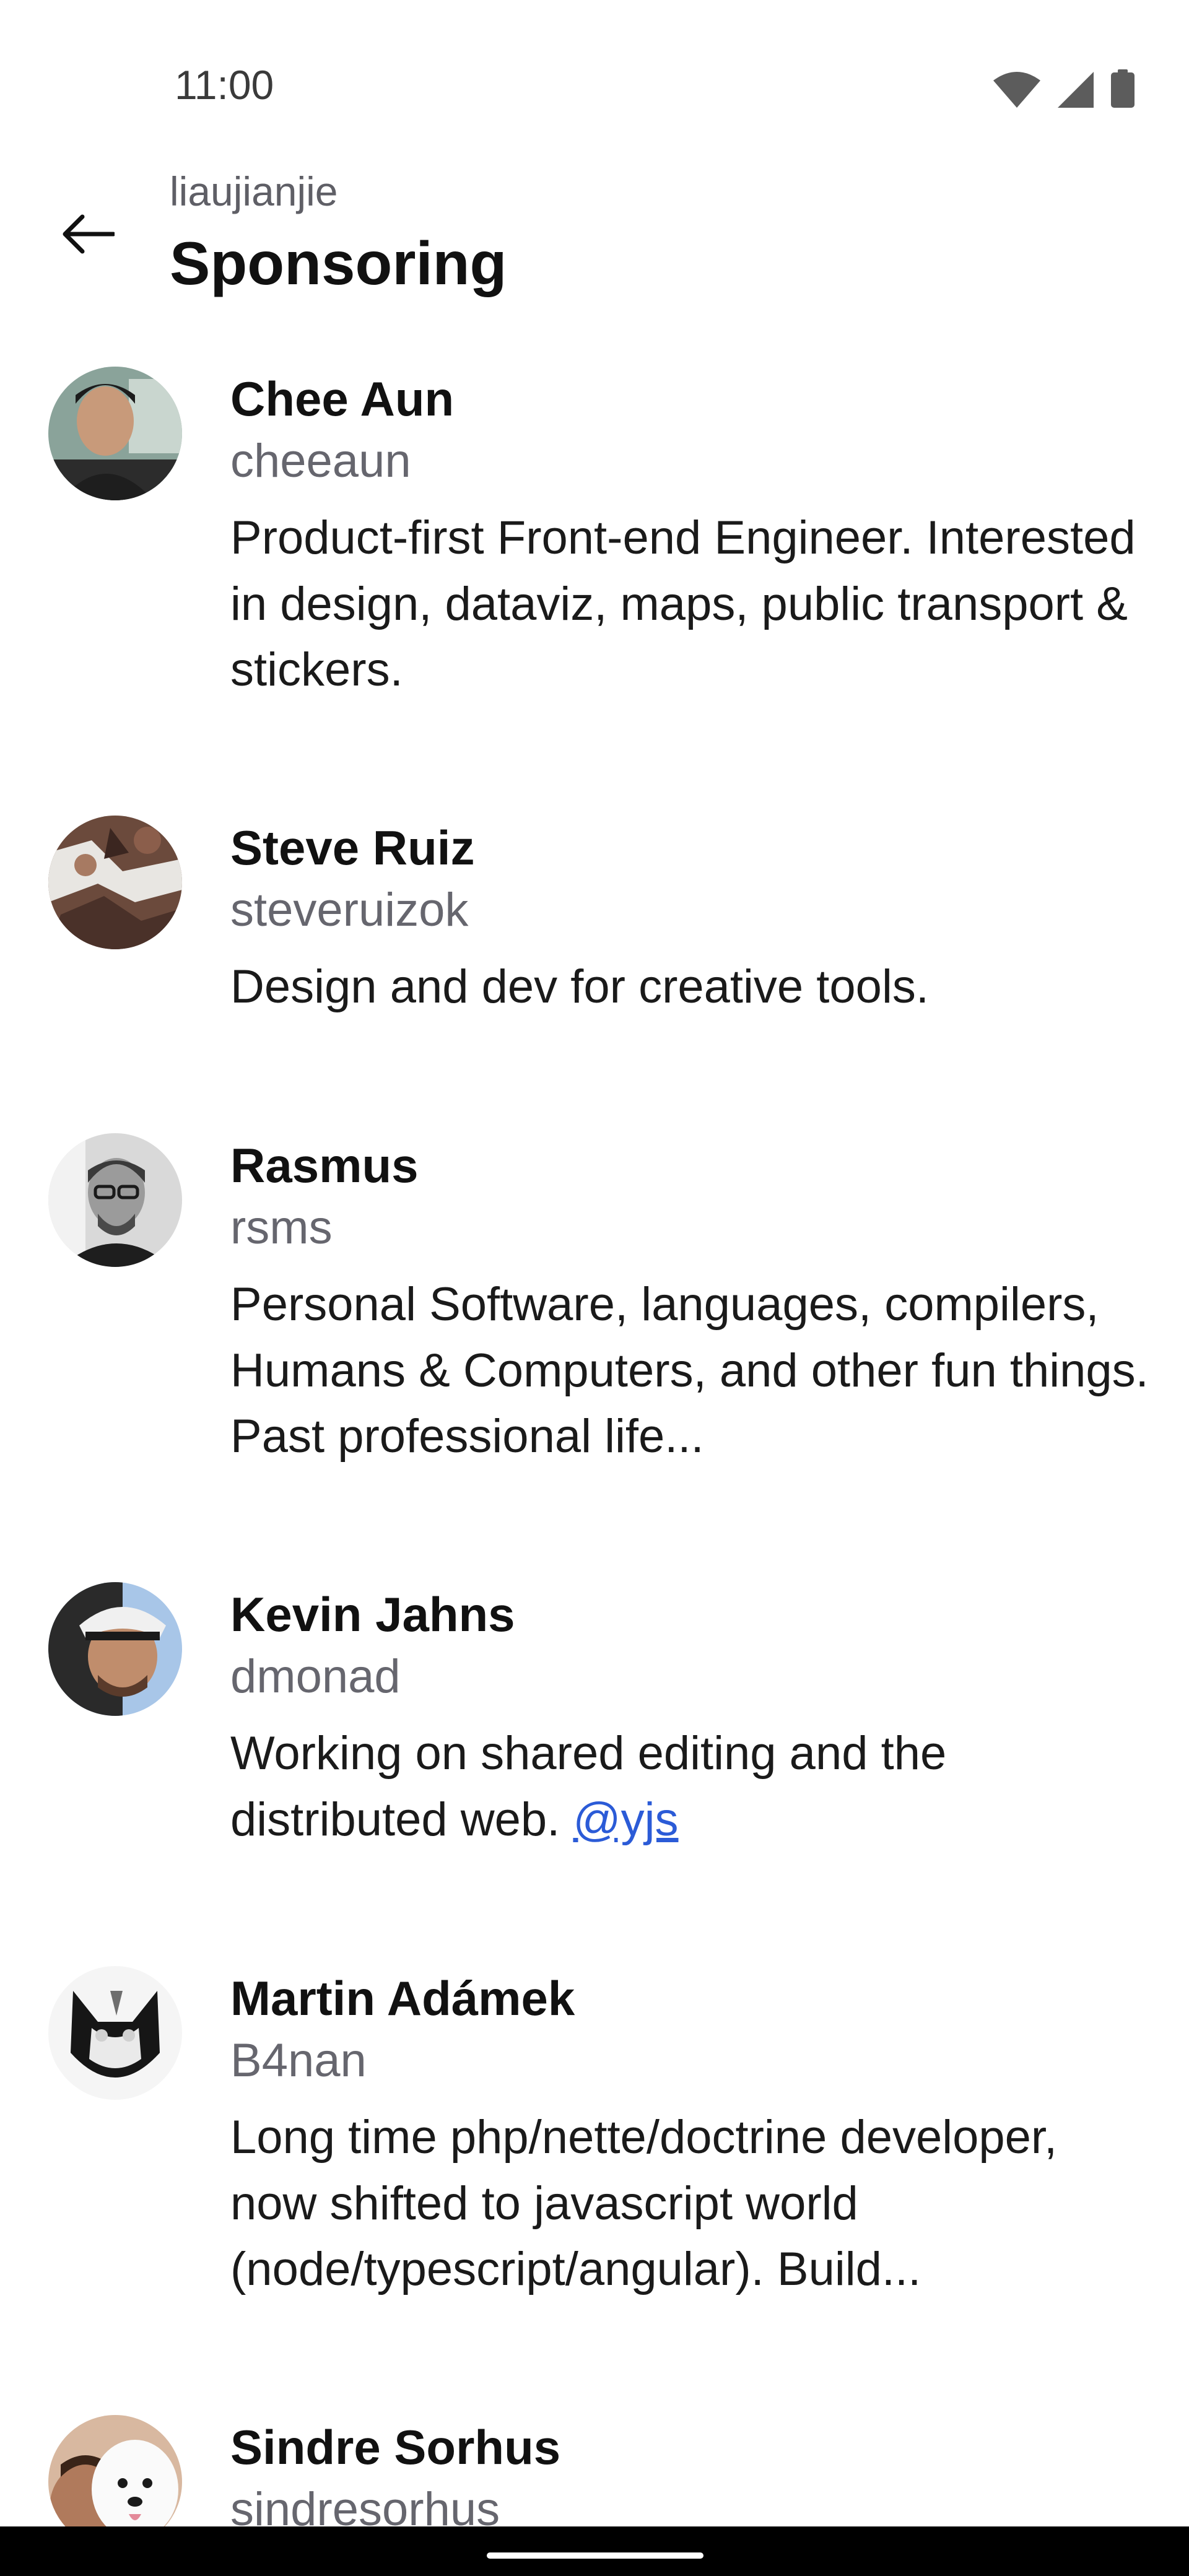  What do you see at coordinates (315, 1676) in the screenshot?
I see `sponsor-login: dmonad` at bounding box center [315, 1676].